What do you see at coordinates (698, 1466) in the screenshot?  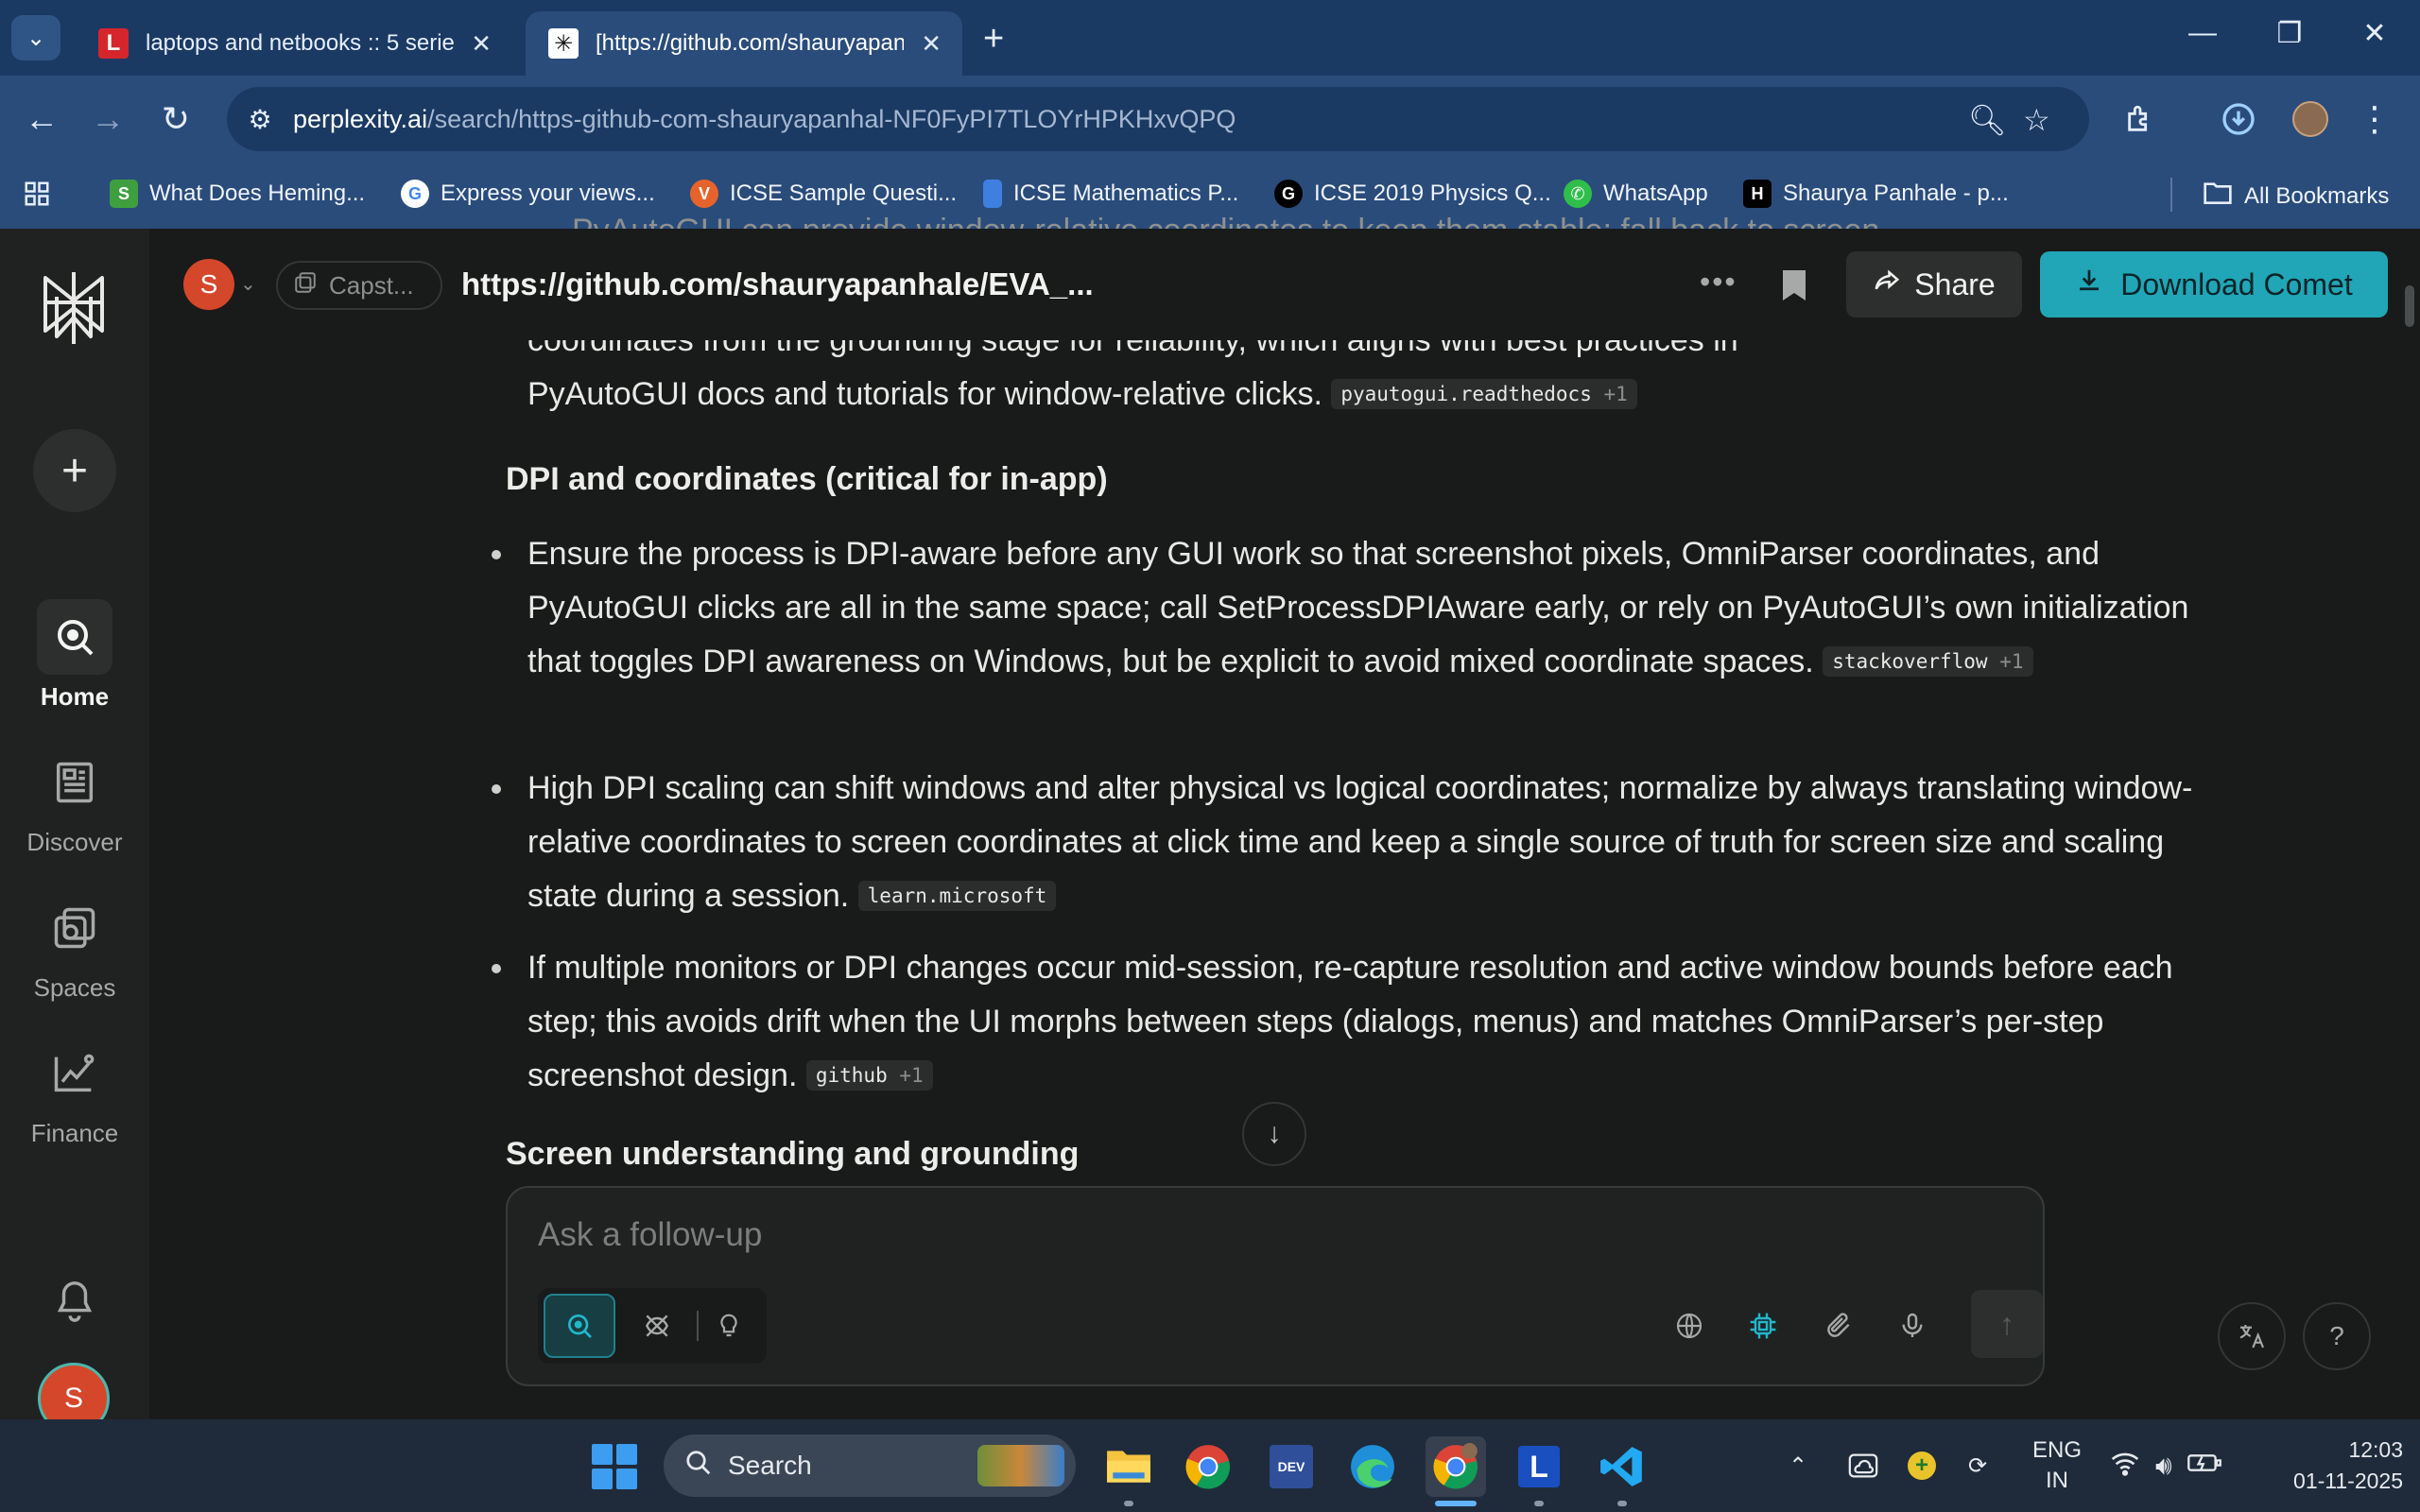 I see `search-icon` at bounding box center [698, 1466].